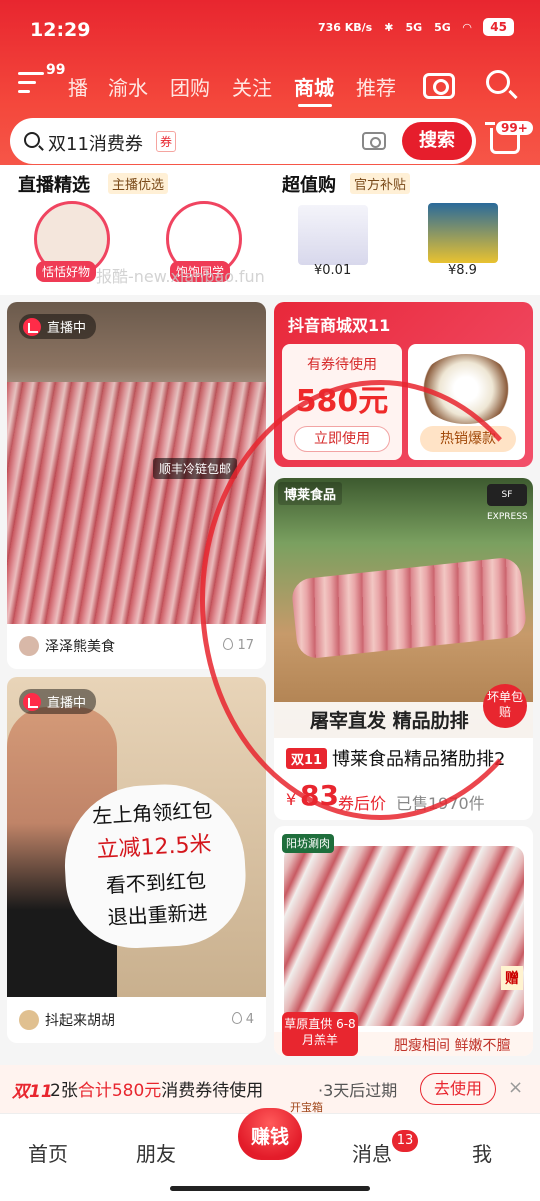 The image size is (540, 1201). Describe the element at coordinates (314, 86) in the screenshot. I see `tab-mall: 商城` at that location.